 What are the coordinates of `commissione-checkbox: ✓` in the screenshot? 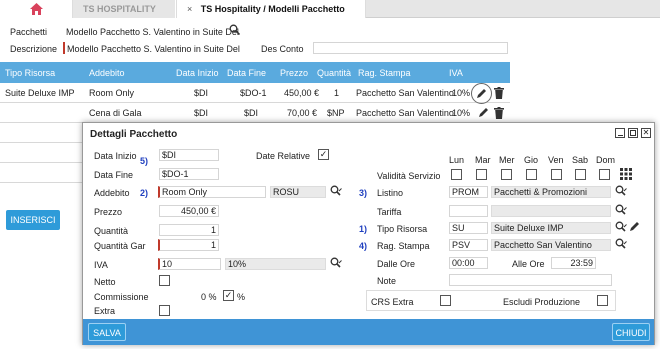 It's located at (228, 295).